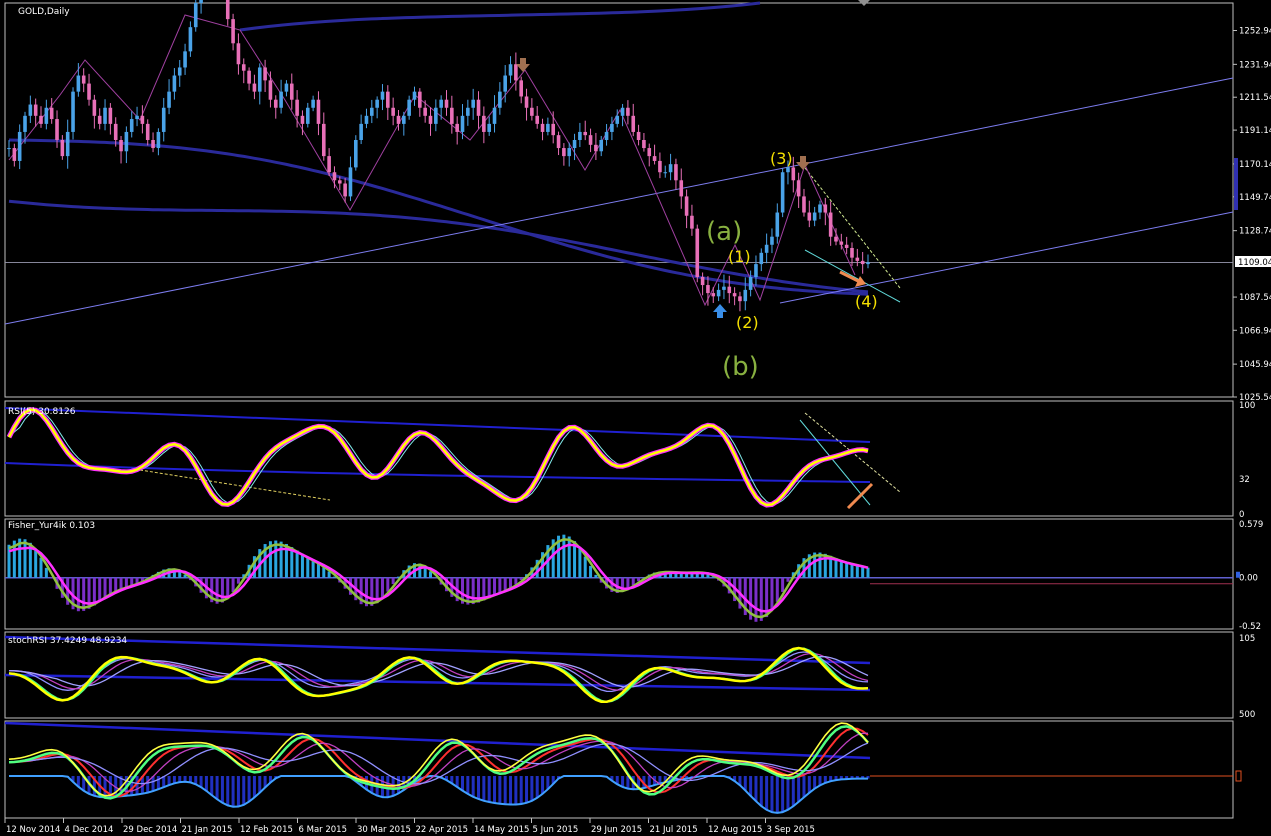  What do you see at coordinates (619, 578) in the screenshot?
I see `fisher-pane` at bounding box center [619, 578].